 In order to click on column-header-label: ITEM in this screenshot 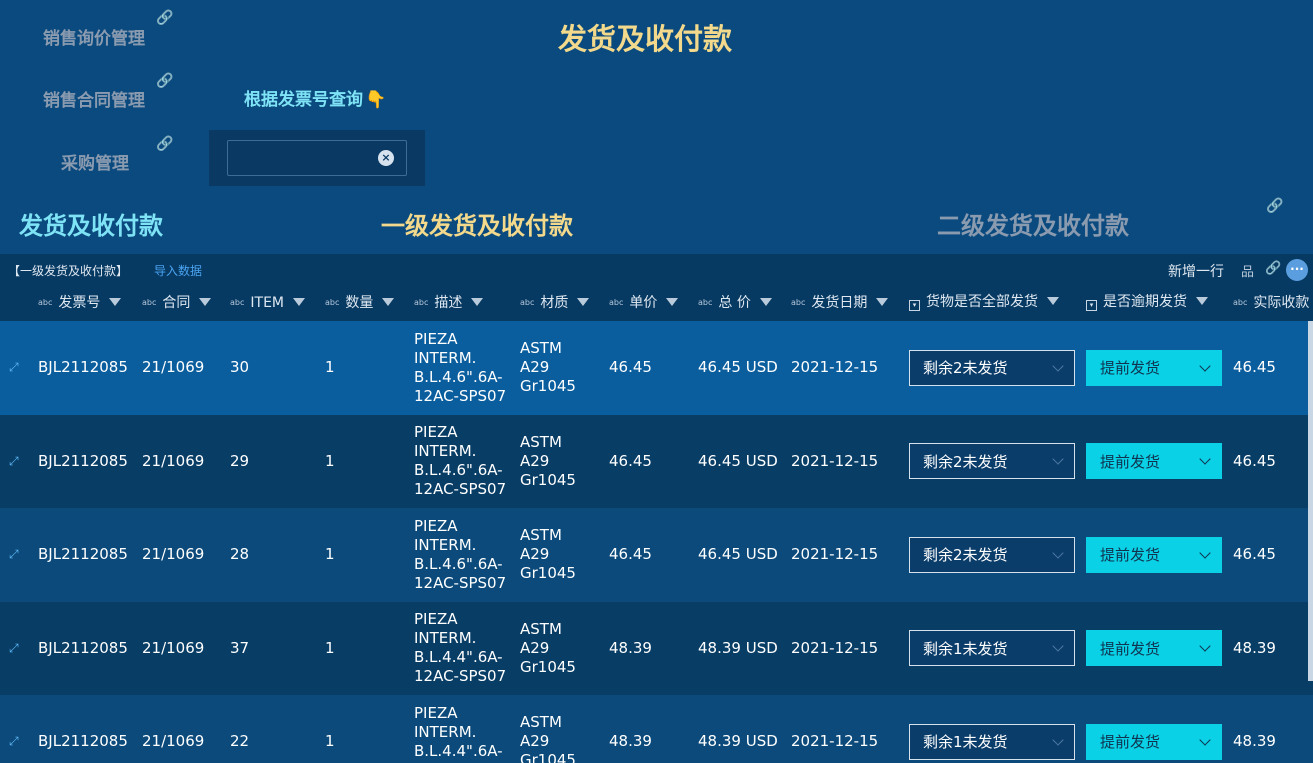, I will do `click(267, 303)`.